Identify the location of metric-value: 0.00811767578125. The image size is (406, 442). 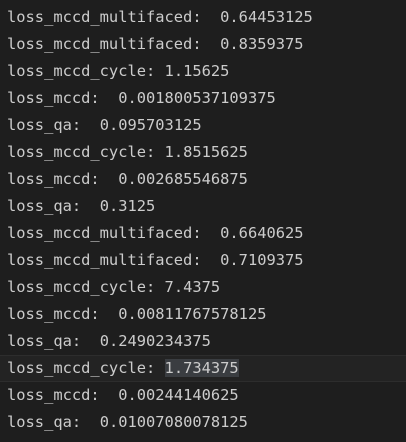
(192, 314).